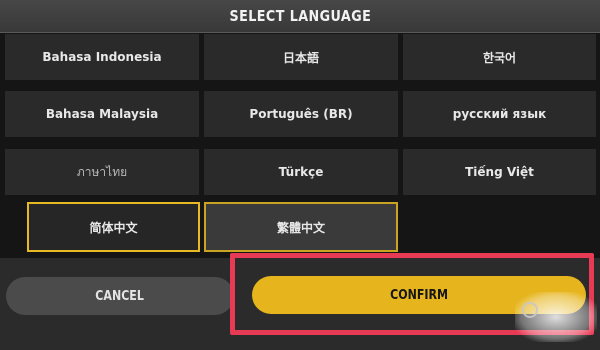 The width and height of the screenshot is (600, 350). I want to click on language-label: 繁體中文, so click(300, 227).